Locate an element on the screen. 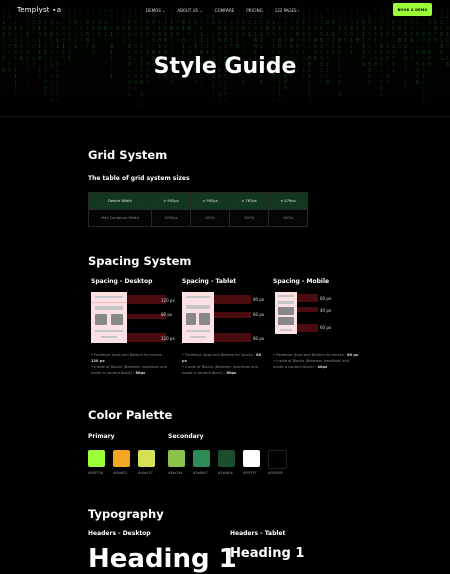  swatch-hex: #FFFFFF is located at coordinates (250, 473).